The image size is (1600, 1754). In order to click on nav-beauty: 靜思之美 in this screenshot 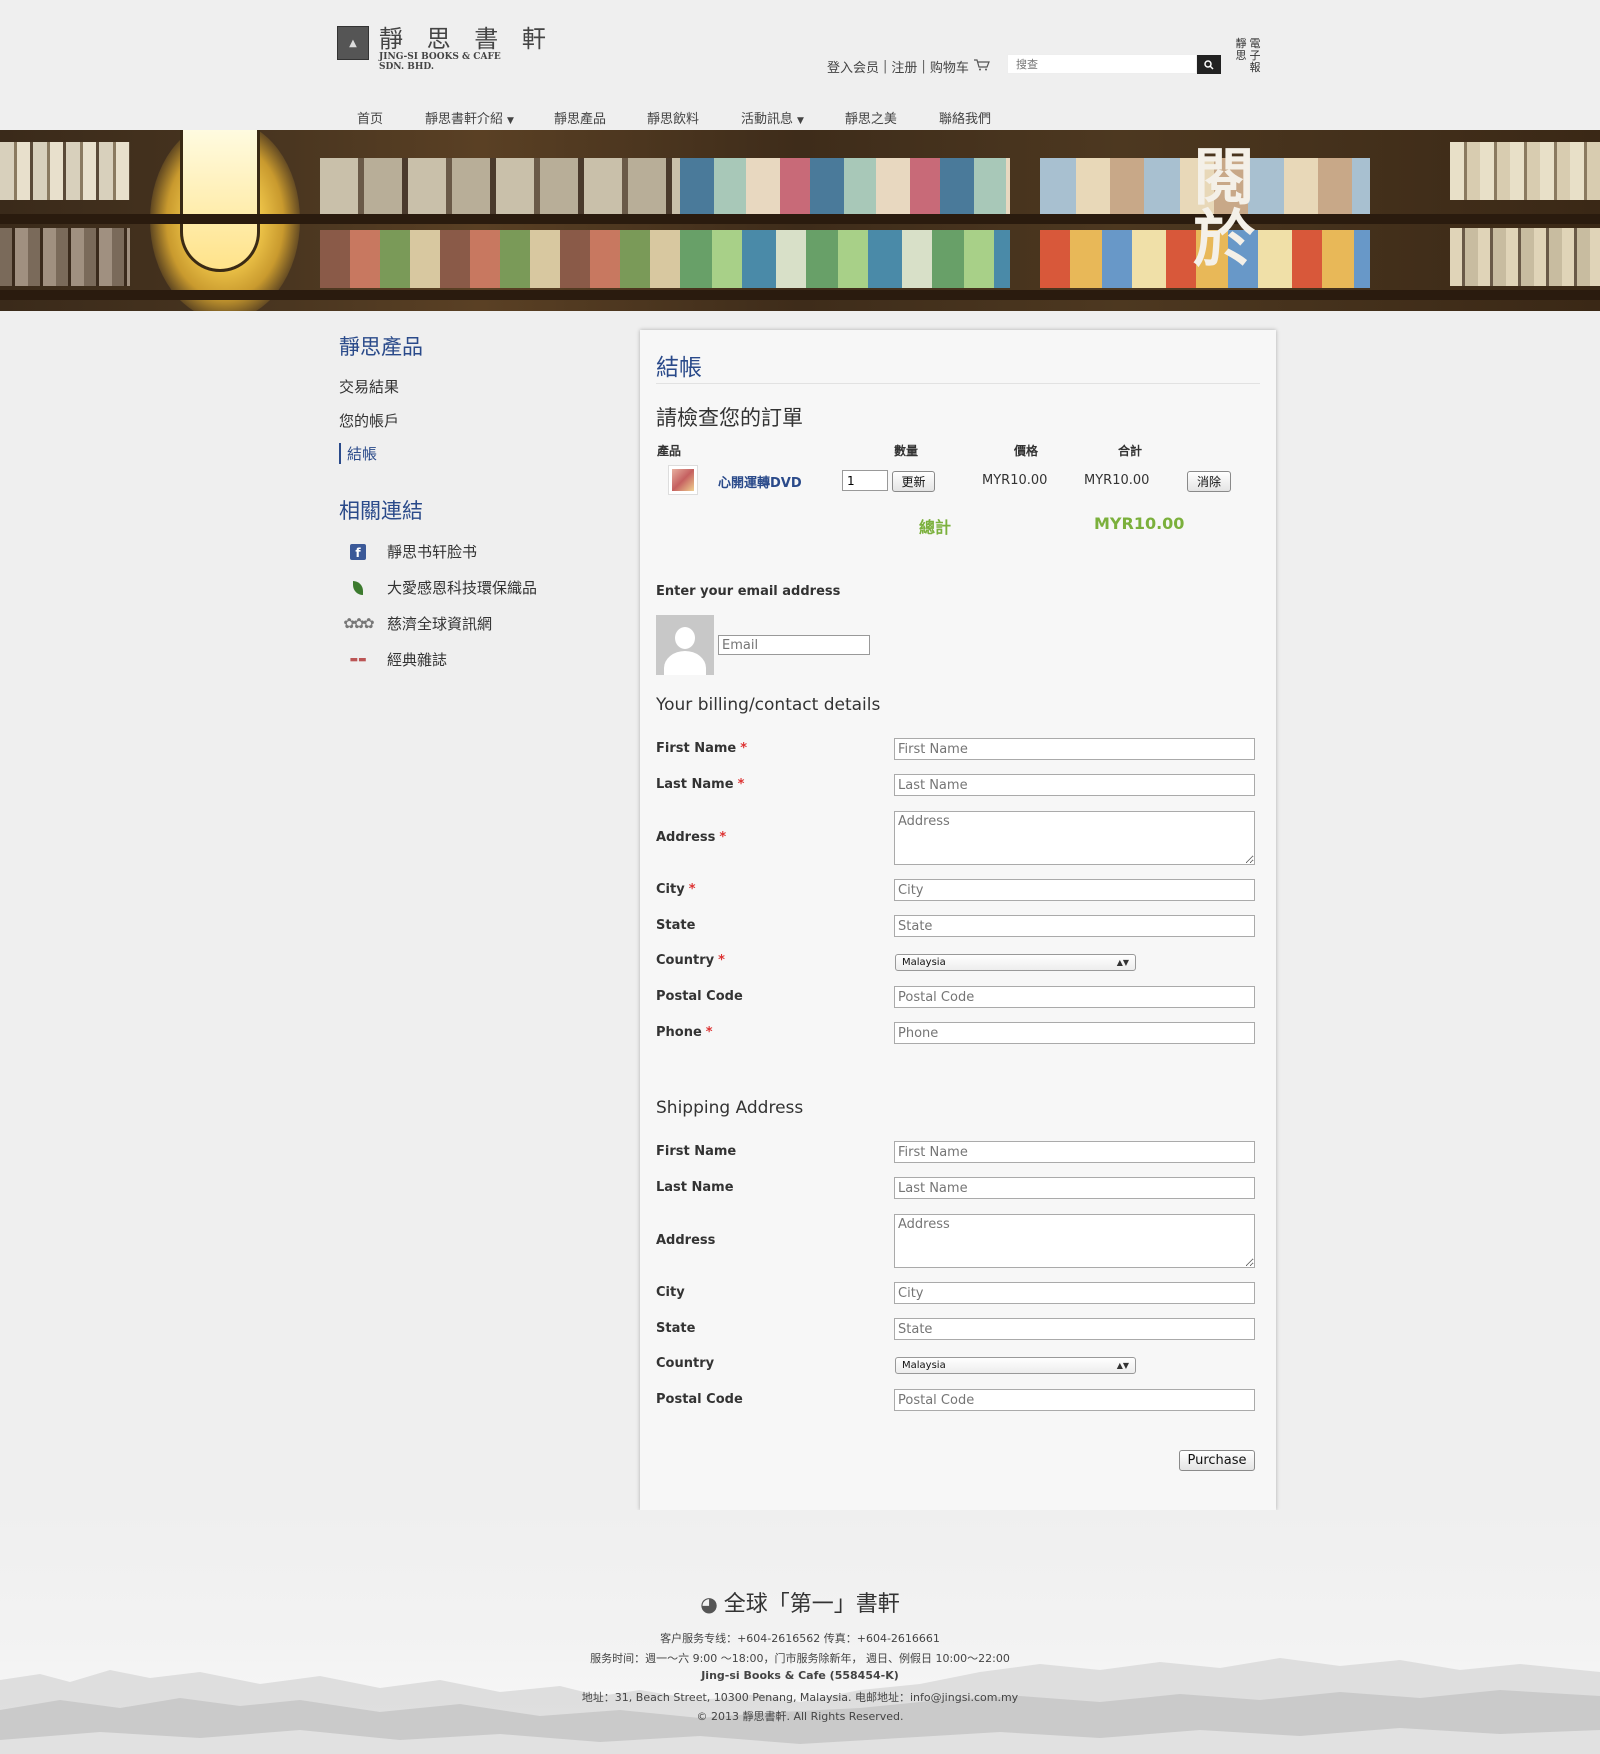, I will do `click(871, 117)`.